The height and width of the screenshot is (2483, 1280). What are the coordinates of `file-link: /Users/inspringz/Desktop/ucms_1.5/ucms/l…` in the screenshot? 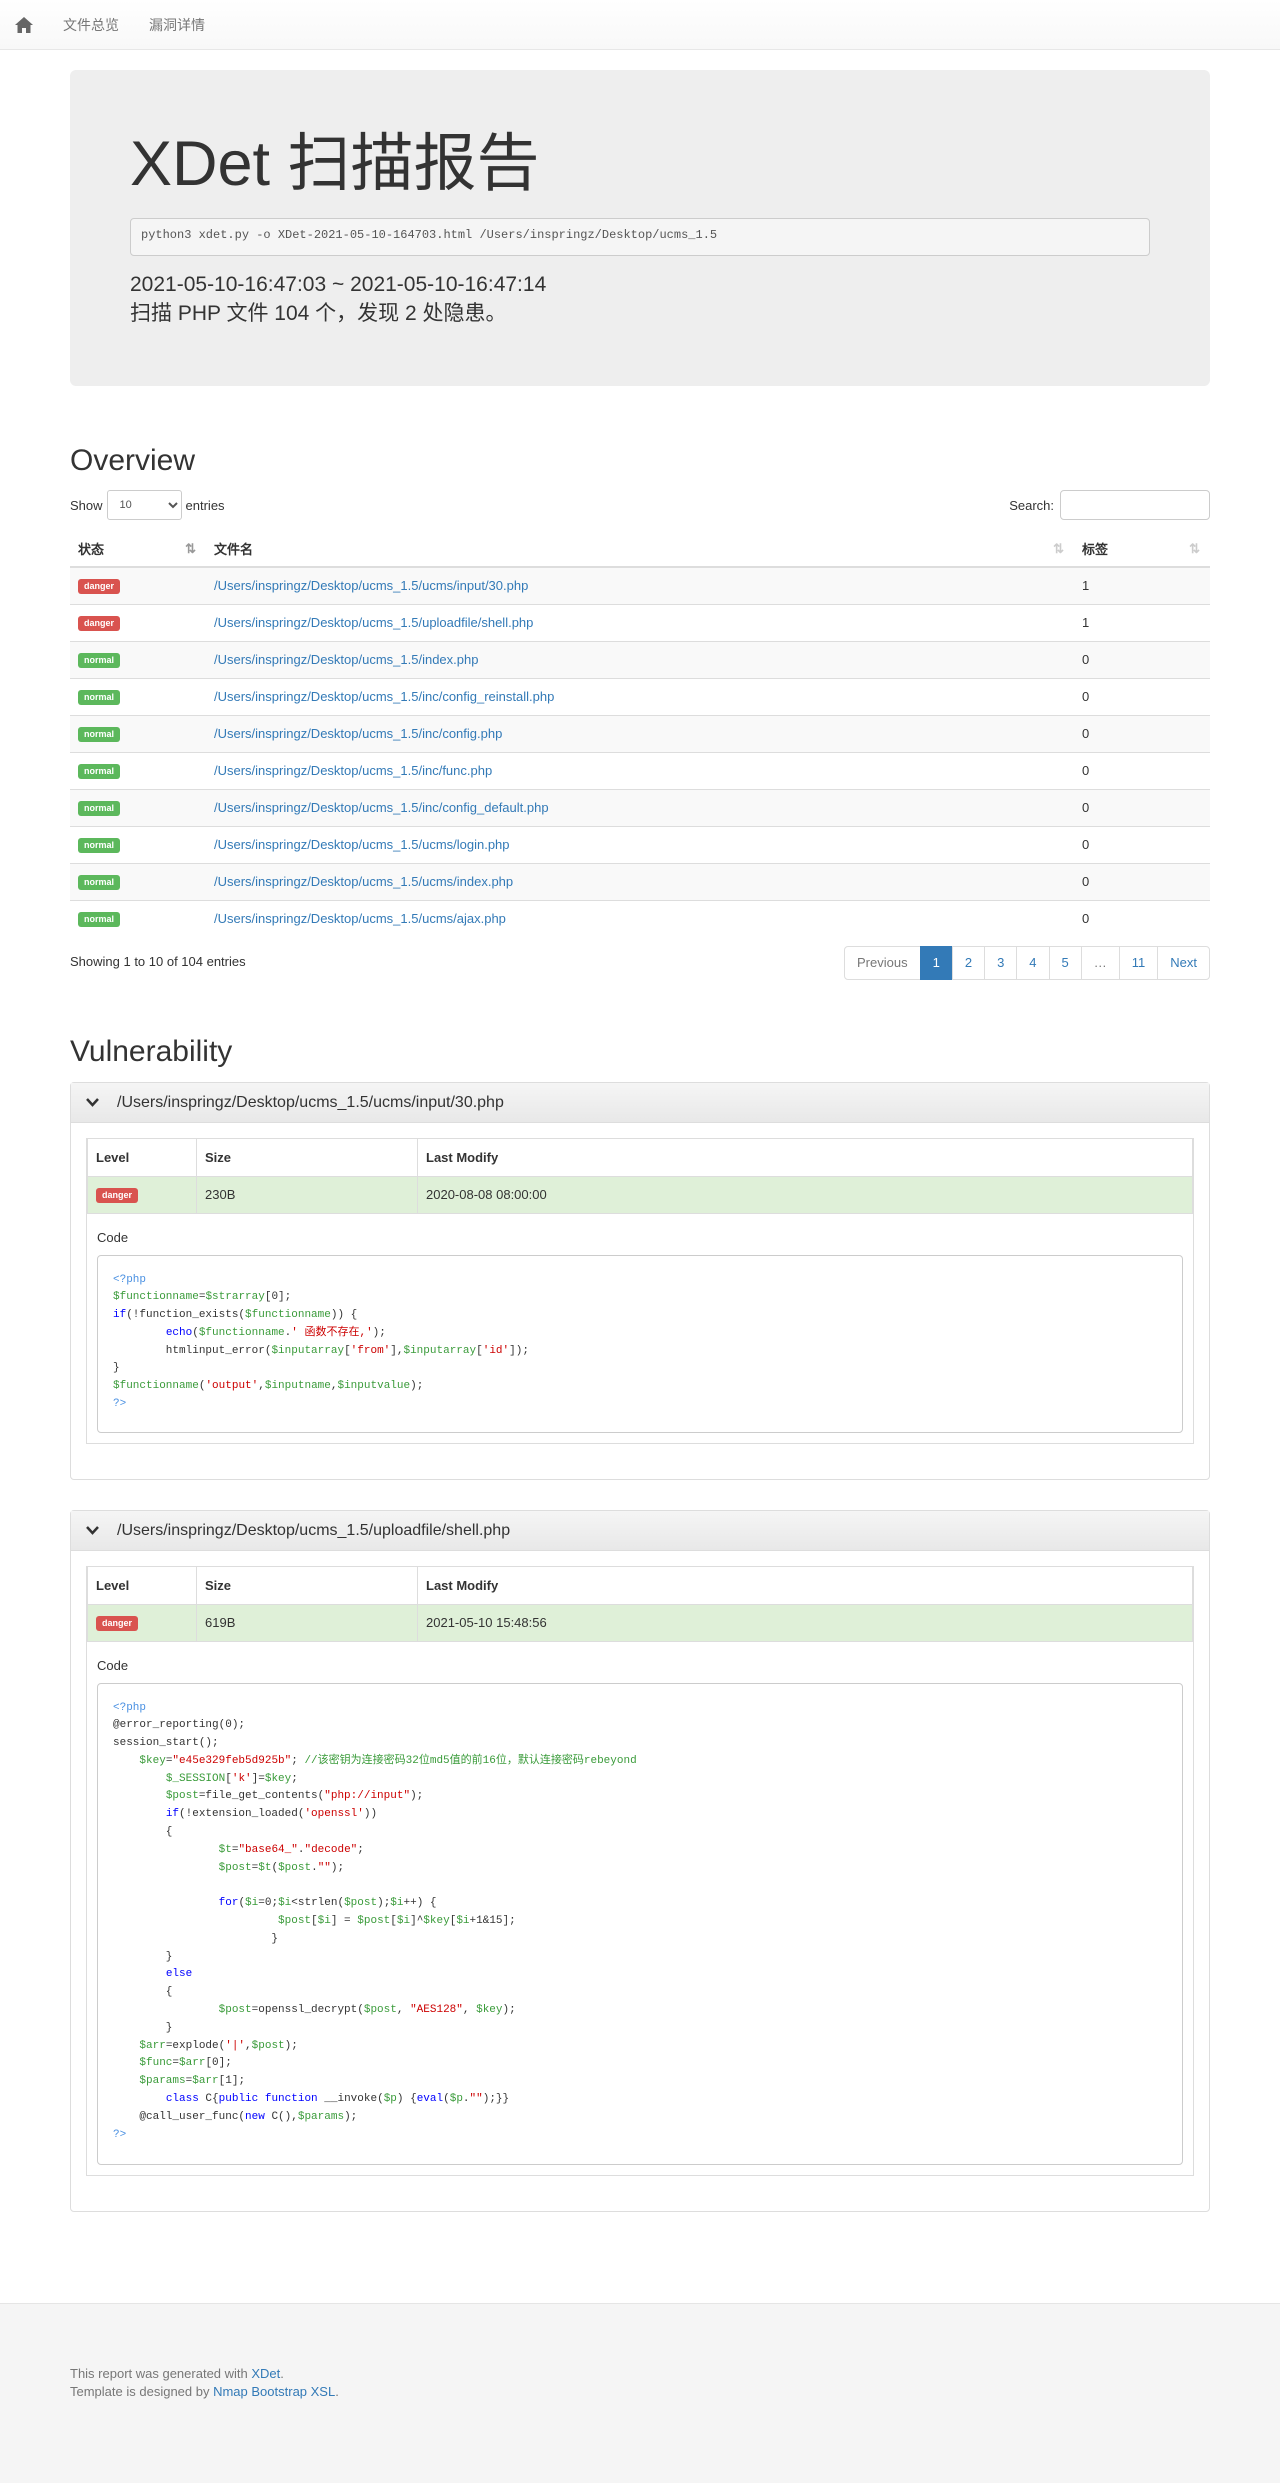 It's located at (362, 844).